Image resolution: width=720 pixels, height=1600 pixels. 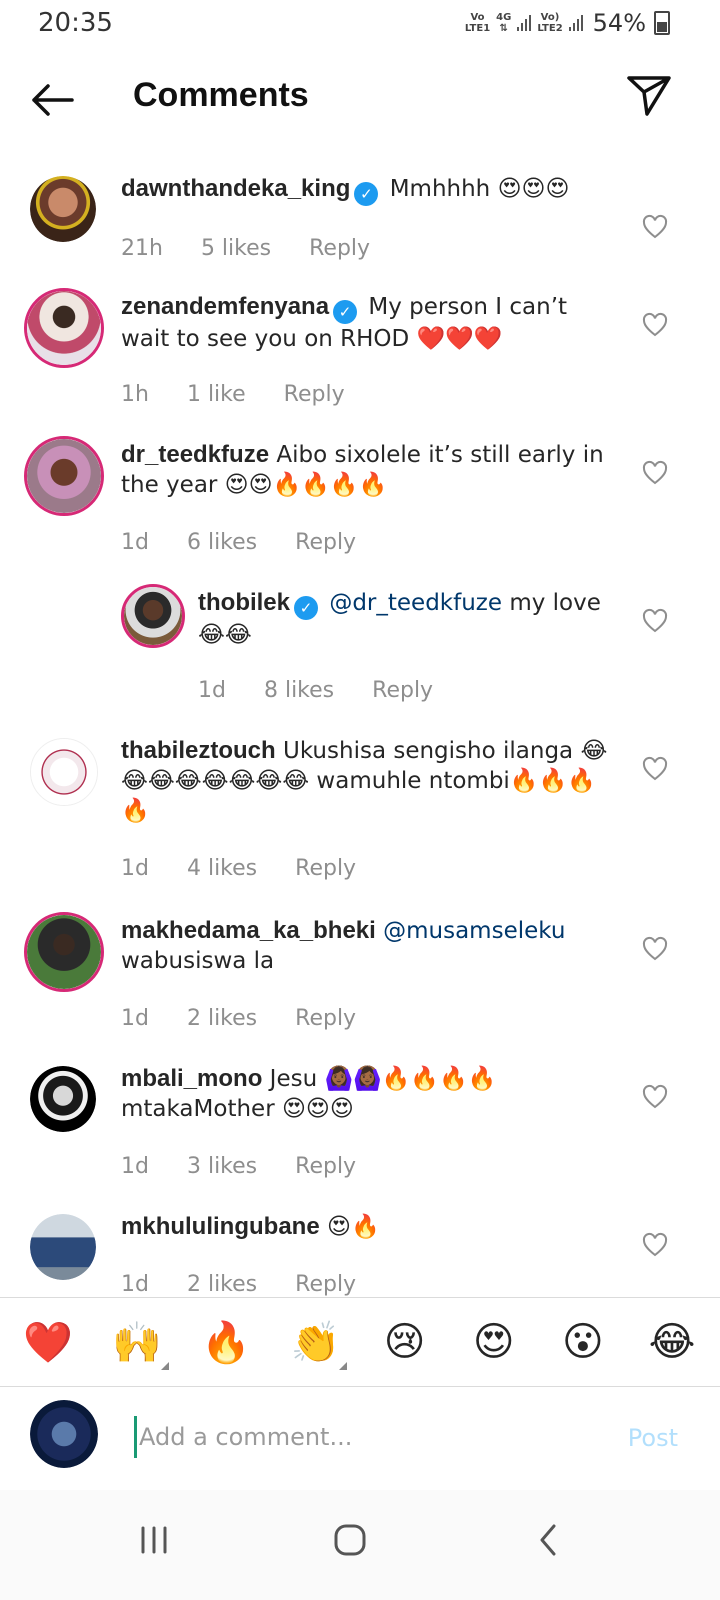 I want to click on network-type: 4G ⇅, so click(x=503, y=23).